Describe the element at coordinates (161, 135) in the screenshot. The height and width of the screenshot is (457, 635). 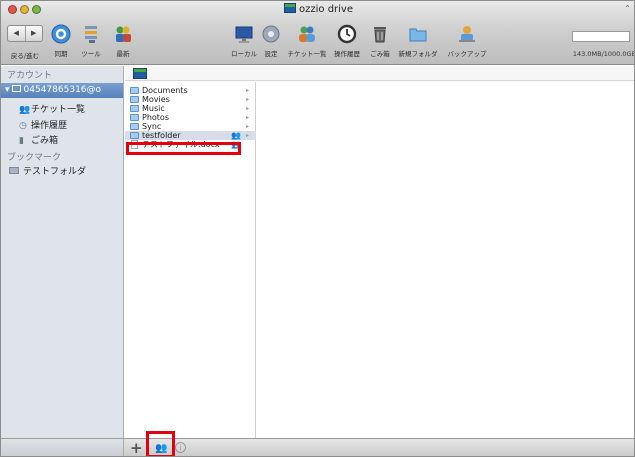
I see `file-name: testfolder` at that location.